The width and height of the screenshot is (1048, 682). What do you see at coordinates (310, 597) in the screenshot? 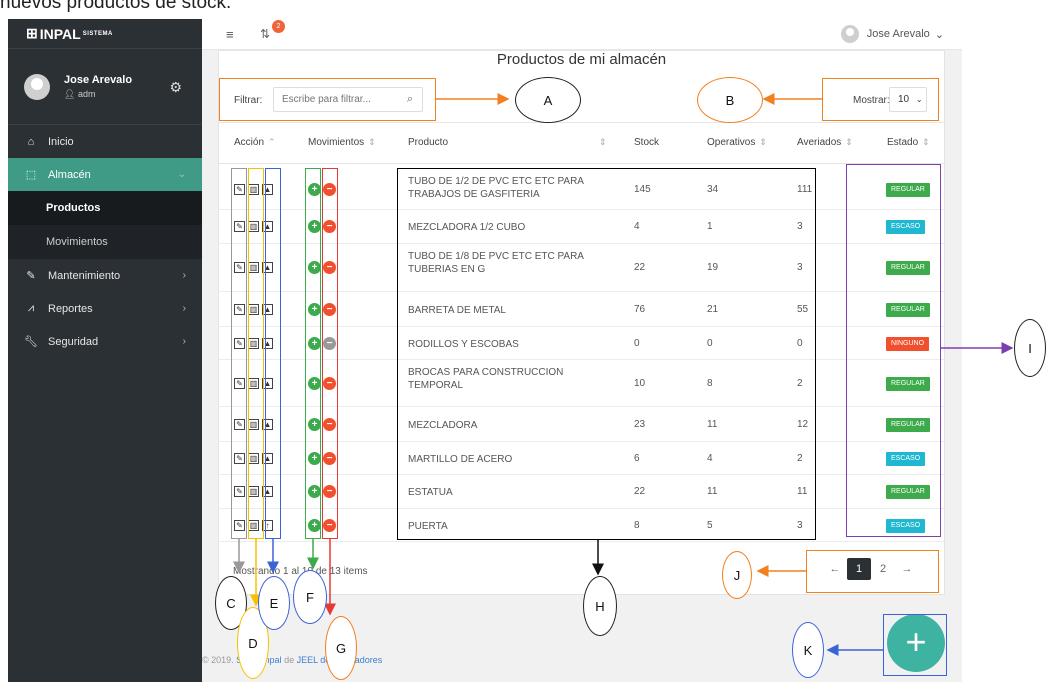
I see `annotation-label-f: F` at bounding box center [310, 597].